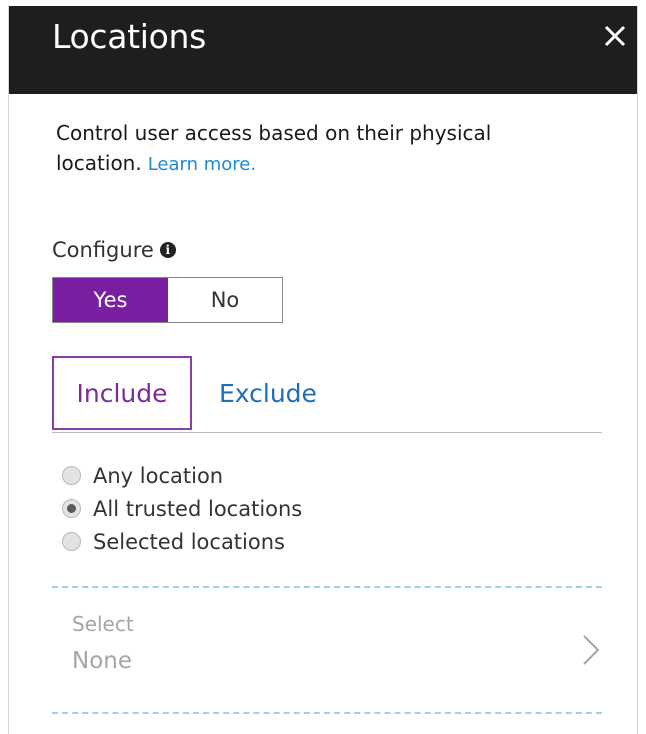 Image resolution: width=646 pixels, height=734 pixels. What do you see at coordinates (268, 393) in the screenshot?
I see `tab-exclude: Exclude` at bounding box center [268, 393].